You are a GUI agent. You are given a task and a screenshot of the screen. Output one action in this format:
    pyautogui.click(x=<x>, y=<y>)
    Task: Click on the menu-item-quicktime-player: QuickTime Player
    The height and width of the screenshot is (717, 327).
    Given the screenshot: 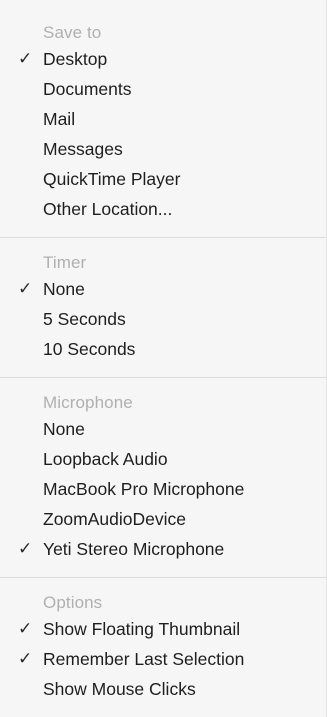 What is the action you would take?
    pyautogui.click(x=163, y=179)
    